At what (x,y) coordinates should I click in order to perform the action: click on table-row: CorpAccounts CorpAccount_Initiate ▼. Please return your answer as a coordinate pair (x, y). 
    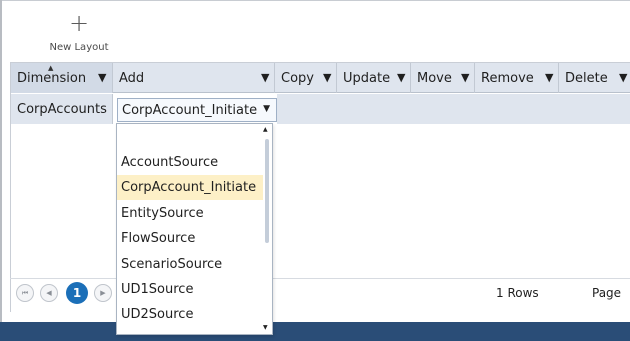
    Looking at the image, I should click on (320, 109).